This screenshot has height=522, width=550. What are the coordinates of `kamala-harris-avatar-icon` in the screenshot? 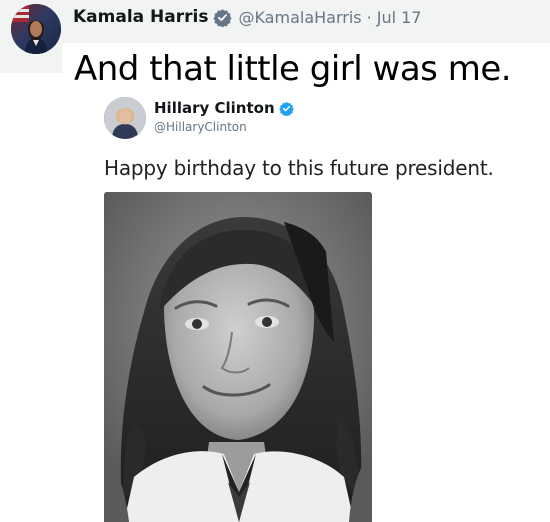 It's located at (36, 29).